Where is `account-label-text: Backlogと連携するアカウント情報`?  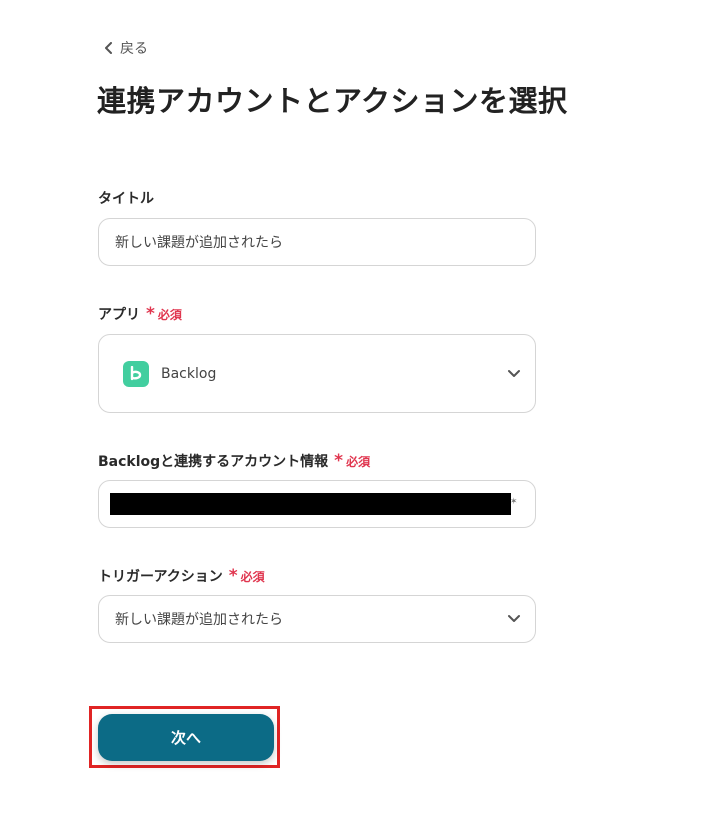 account-label-text: Backlogと連携するアカウント情報 is located at coordinates (213, 462).